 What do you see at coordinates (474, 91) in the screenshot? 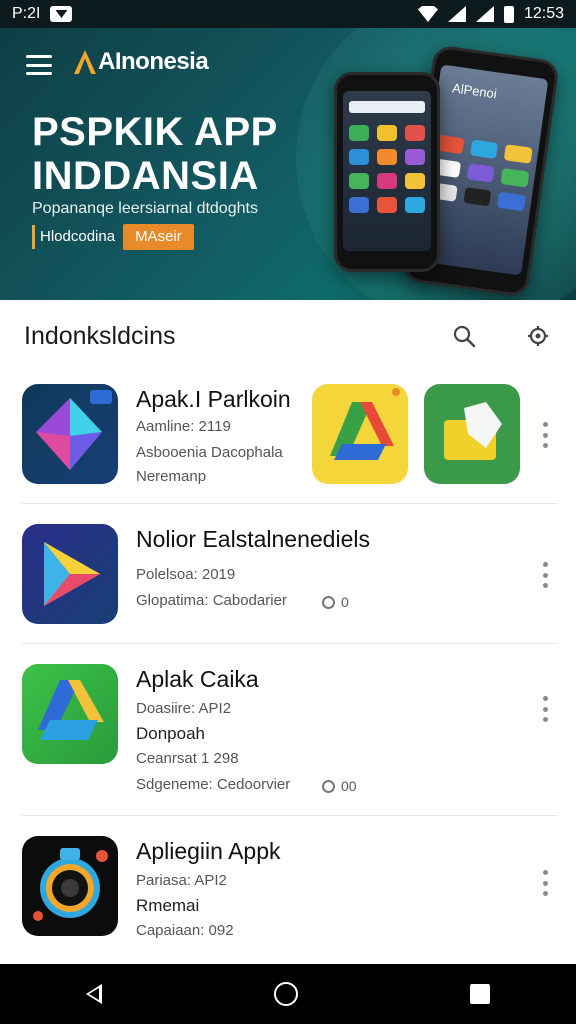
I see `phone-screen-text: AlPenoi` at bounding box center [474, 91].